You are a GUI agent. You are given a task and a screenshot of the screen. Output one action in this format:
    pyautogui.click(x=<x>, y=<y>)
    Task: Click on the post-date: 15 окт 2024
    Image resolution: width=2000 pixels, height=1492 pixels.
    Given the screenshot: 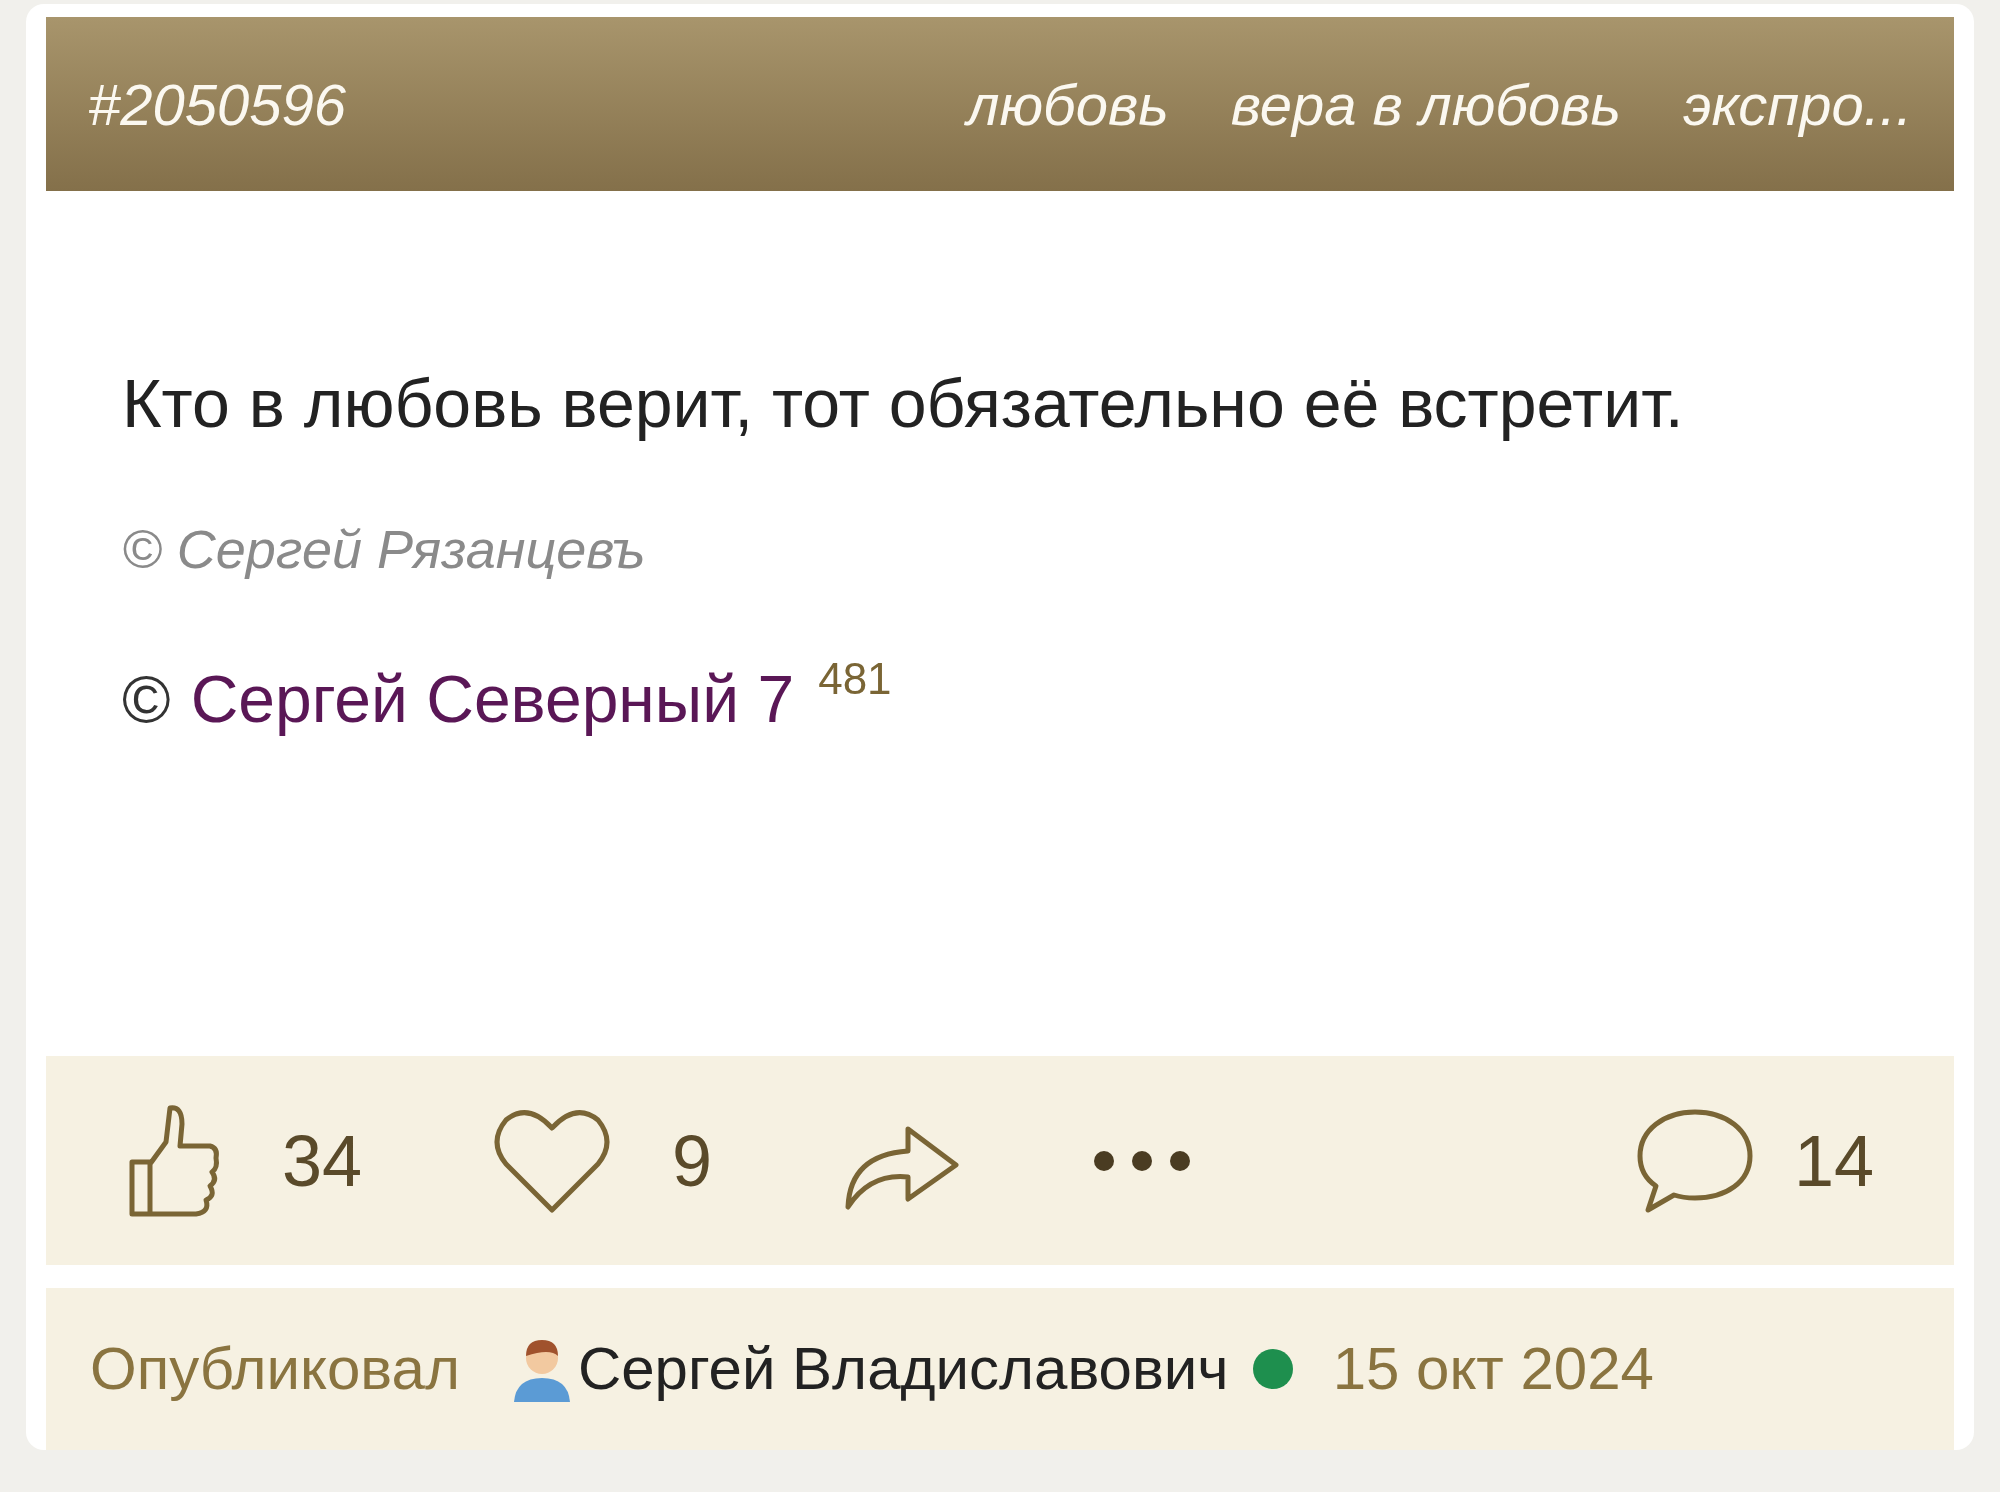 What is the action you would take?
    pyautogui.click(x=1493, y=1369)
    